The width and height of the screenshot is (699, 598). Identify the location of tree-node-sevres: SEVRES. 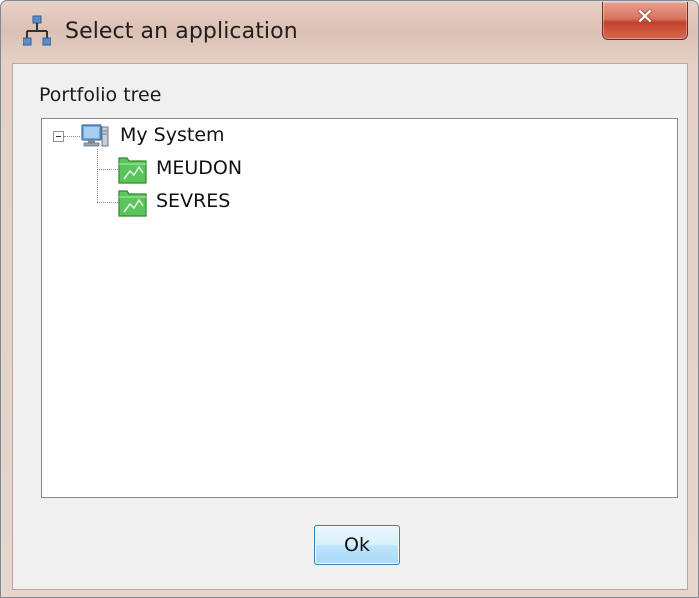
(218, 203).